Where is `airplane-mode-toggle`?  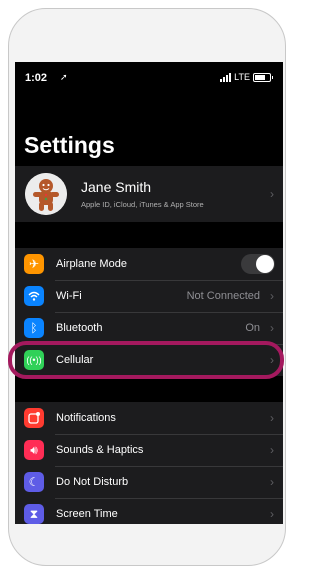
airplane-mode-toggle is located at coordinates (258, 264).